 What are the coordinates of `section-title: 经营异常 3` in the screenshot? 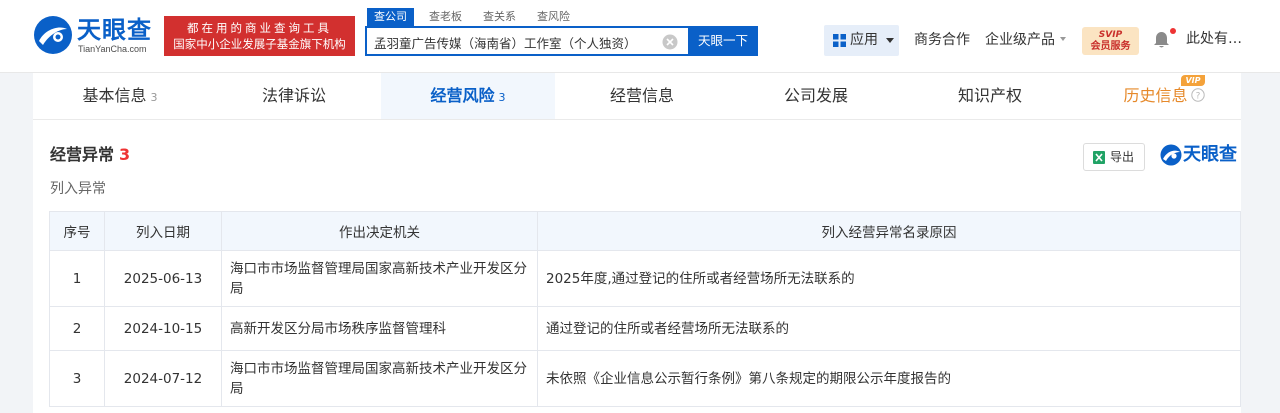 It's located at (90, 155).